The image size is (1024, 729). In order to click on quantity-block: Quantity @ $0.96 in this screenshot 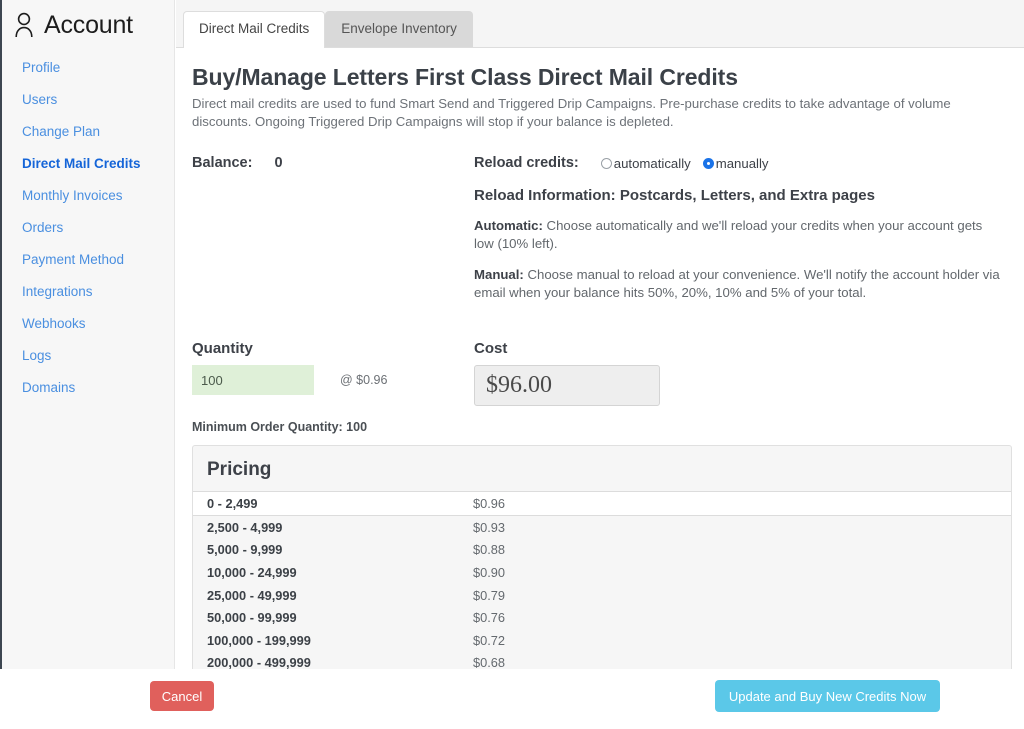, I will do `click(333, 373)`.